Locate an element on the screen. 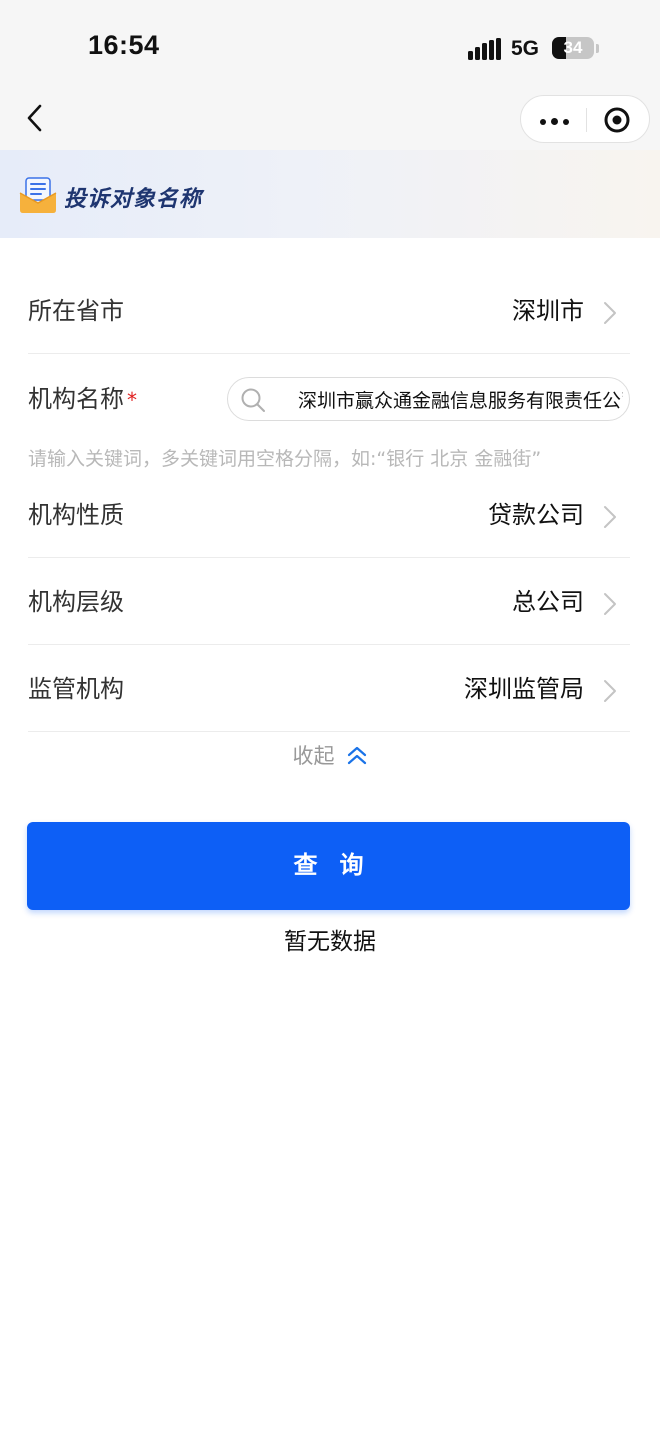  regulator-label: 监管机构 is located at coordinates (76, 689).